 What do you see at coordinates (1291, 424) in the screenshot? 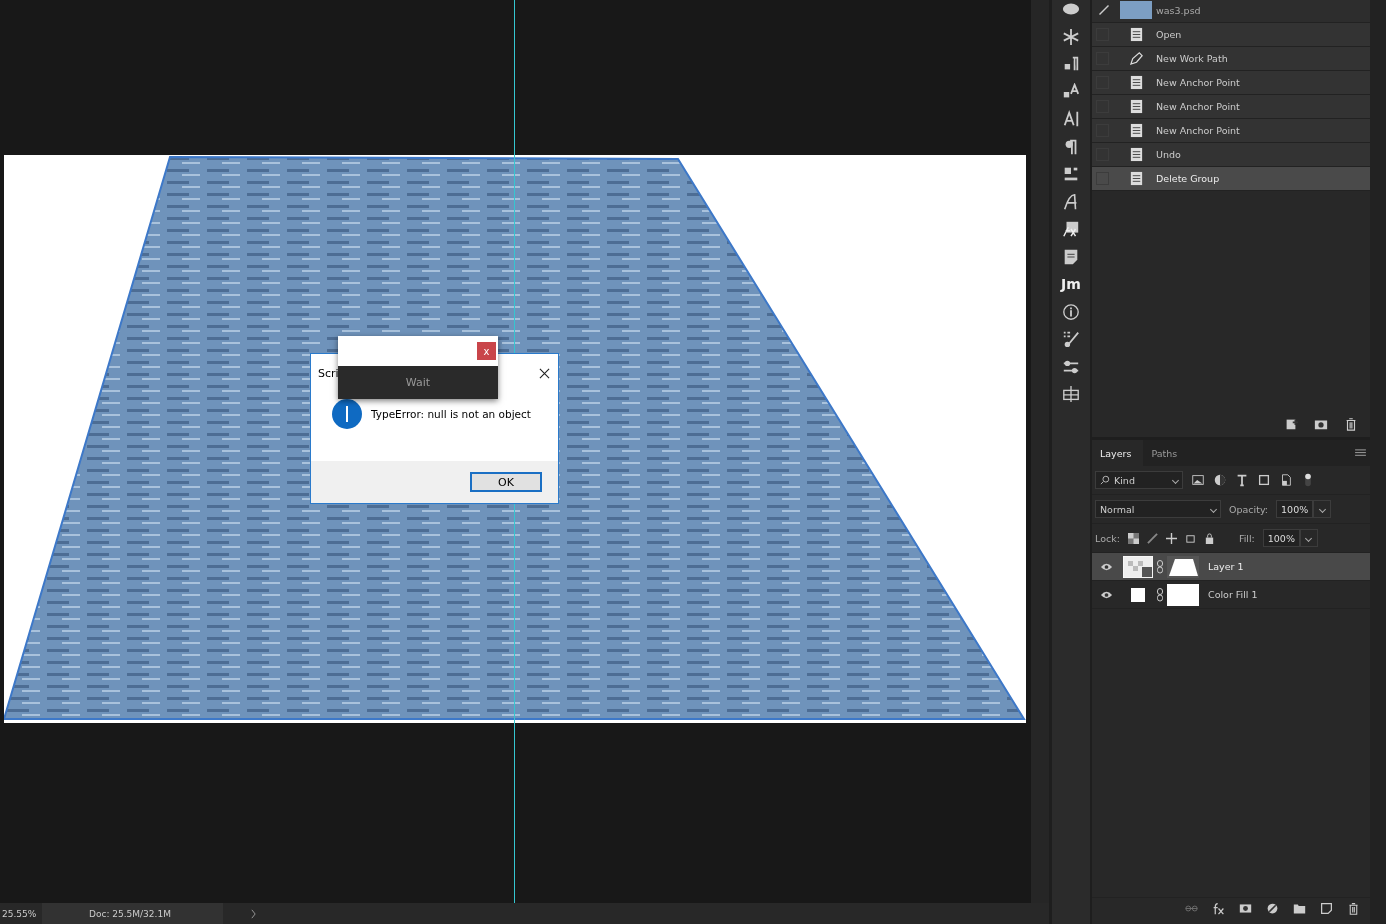
I see `new-document-icon` at bounding box center [1291, 424].